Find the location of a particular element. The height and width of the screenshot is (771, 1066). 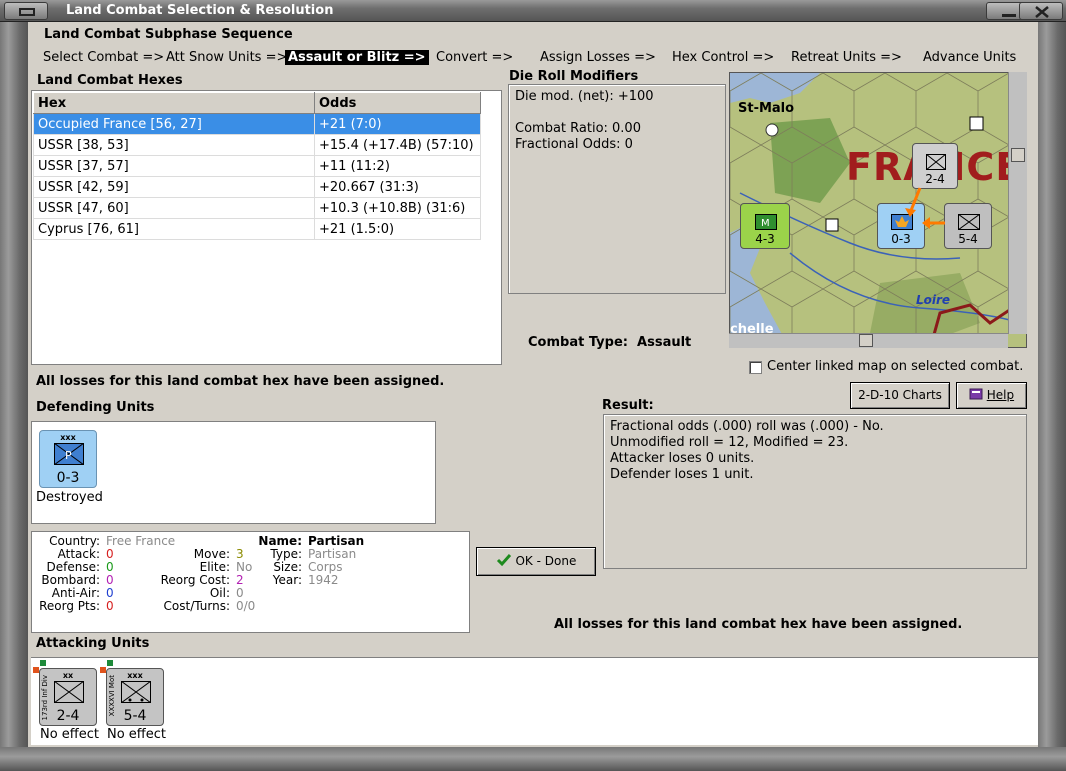

unit-marker-icon is located at coordinates (832, 225).